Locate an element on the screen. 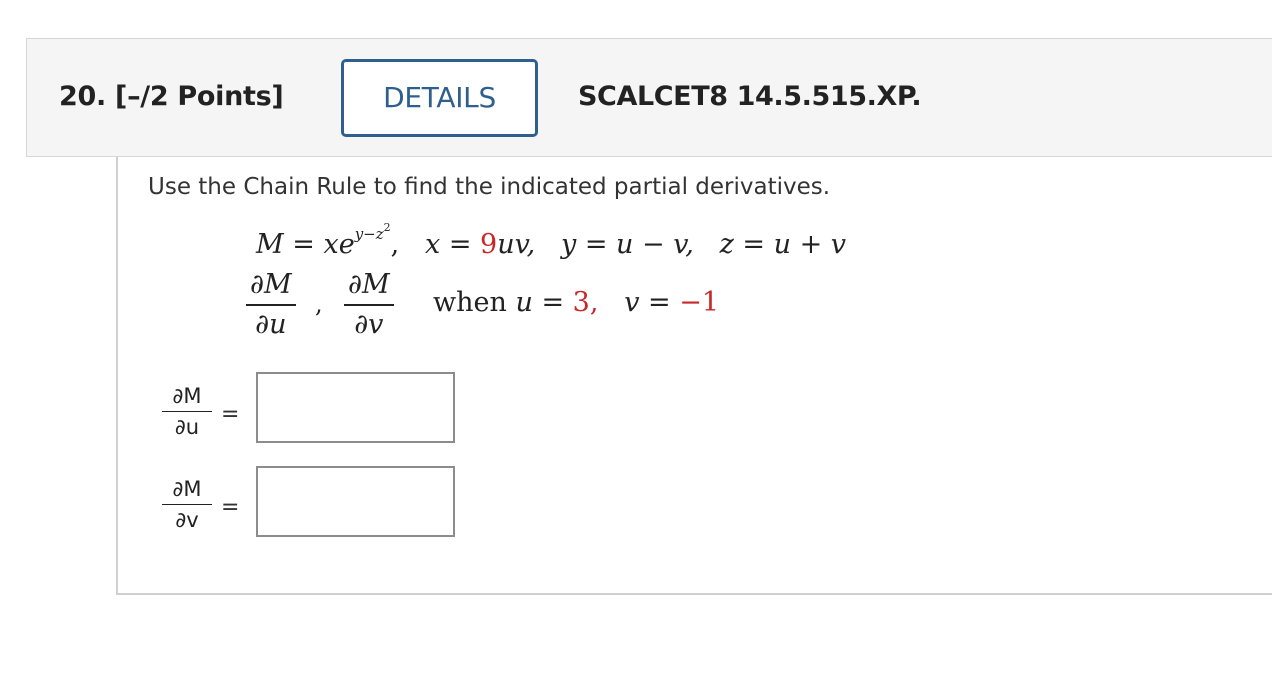 Image resolution: width=1272 pixels, height=690 pixels. fraction-denominator: ∂v is located at coordinates (369, 324).